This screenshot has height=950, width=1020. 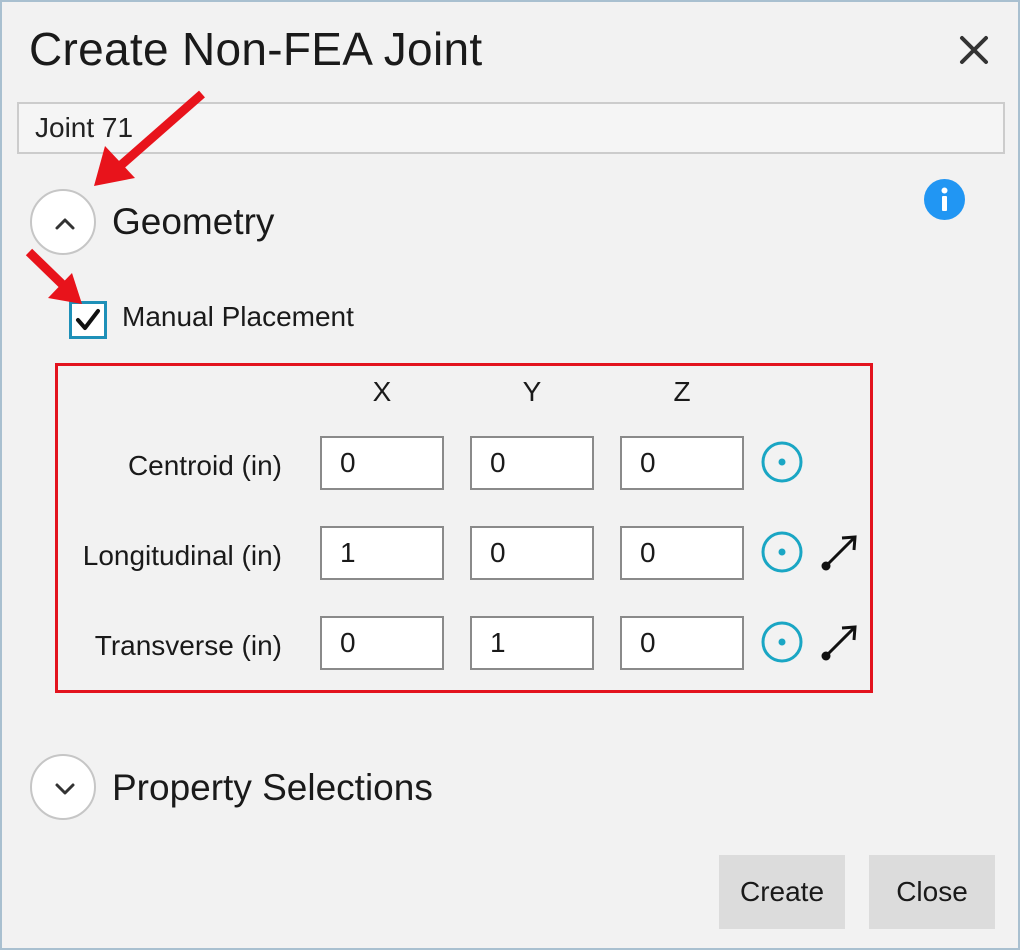 What do you see at coordinates (382, 463) in the screenshot?
I see `centroid-x-input` at bounding box center [382, 463].